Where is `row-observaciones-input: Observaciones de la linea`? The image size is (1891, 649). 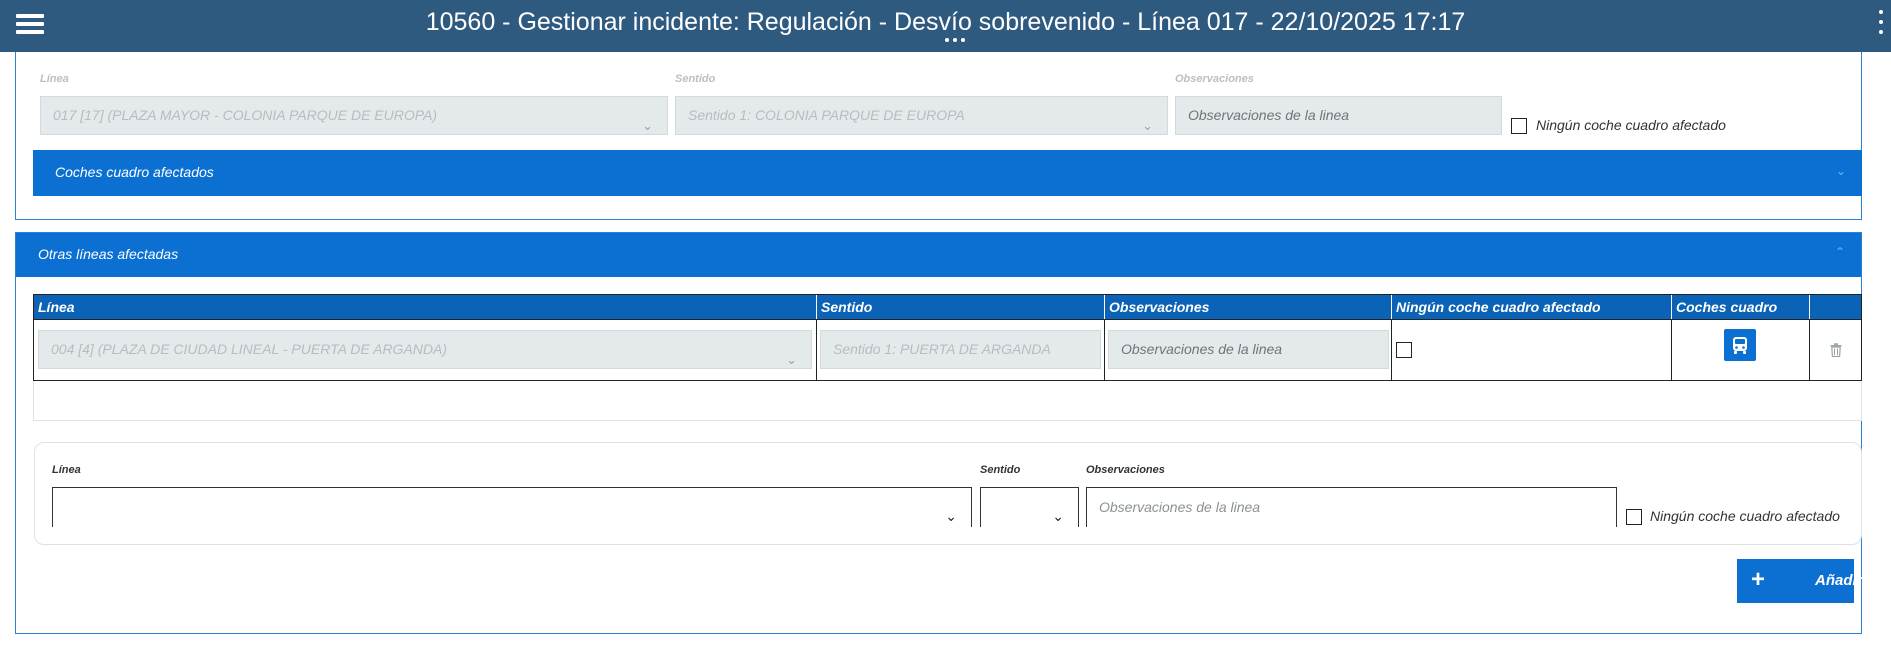 row-observaciones-input: Observaciones de la linea is located at coordinates (1248, 349).